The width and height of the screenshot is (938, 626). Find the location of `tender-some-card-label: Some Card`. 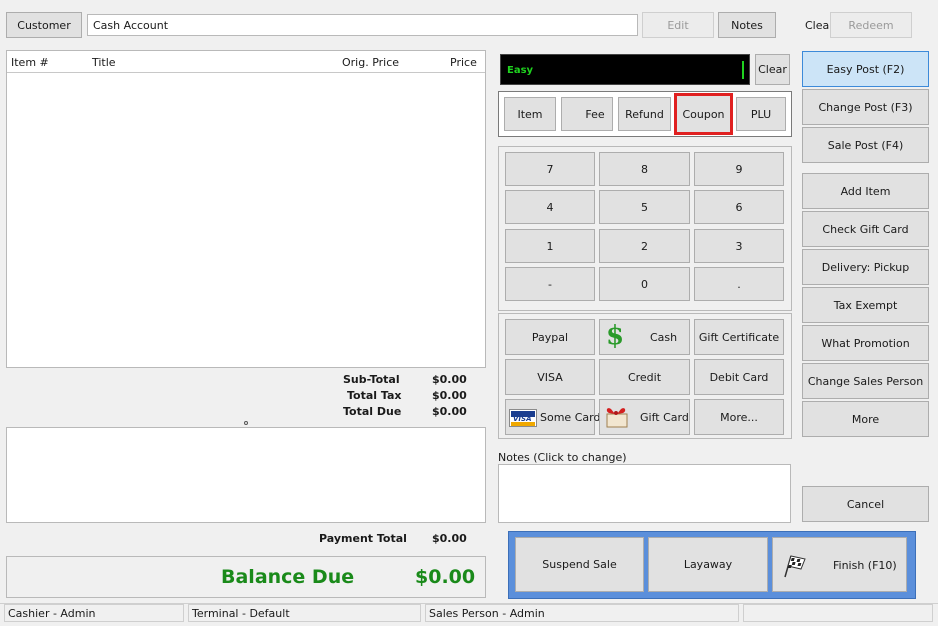

tender-some-card-label: Some Card is located at coordinates (570, 417).